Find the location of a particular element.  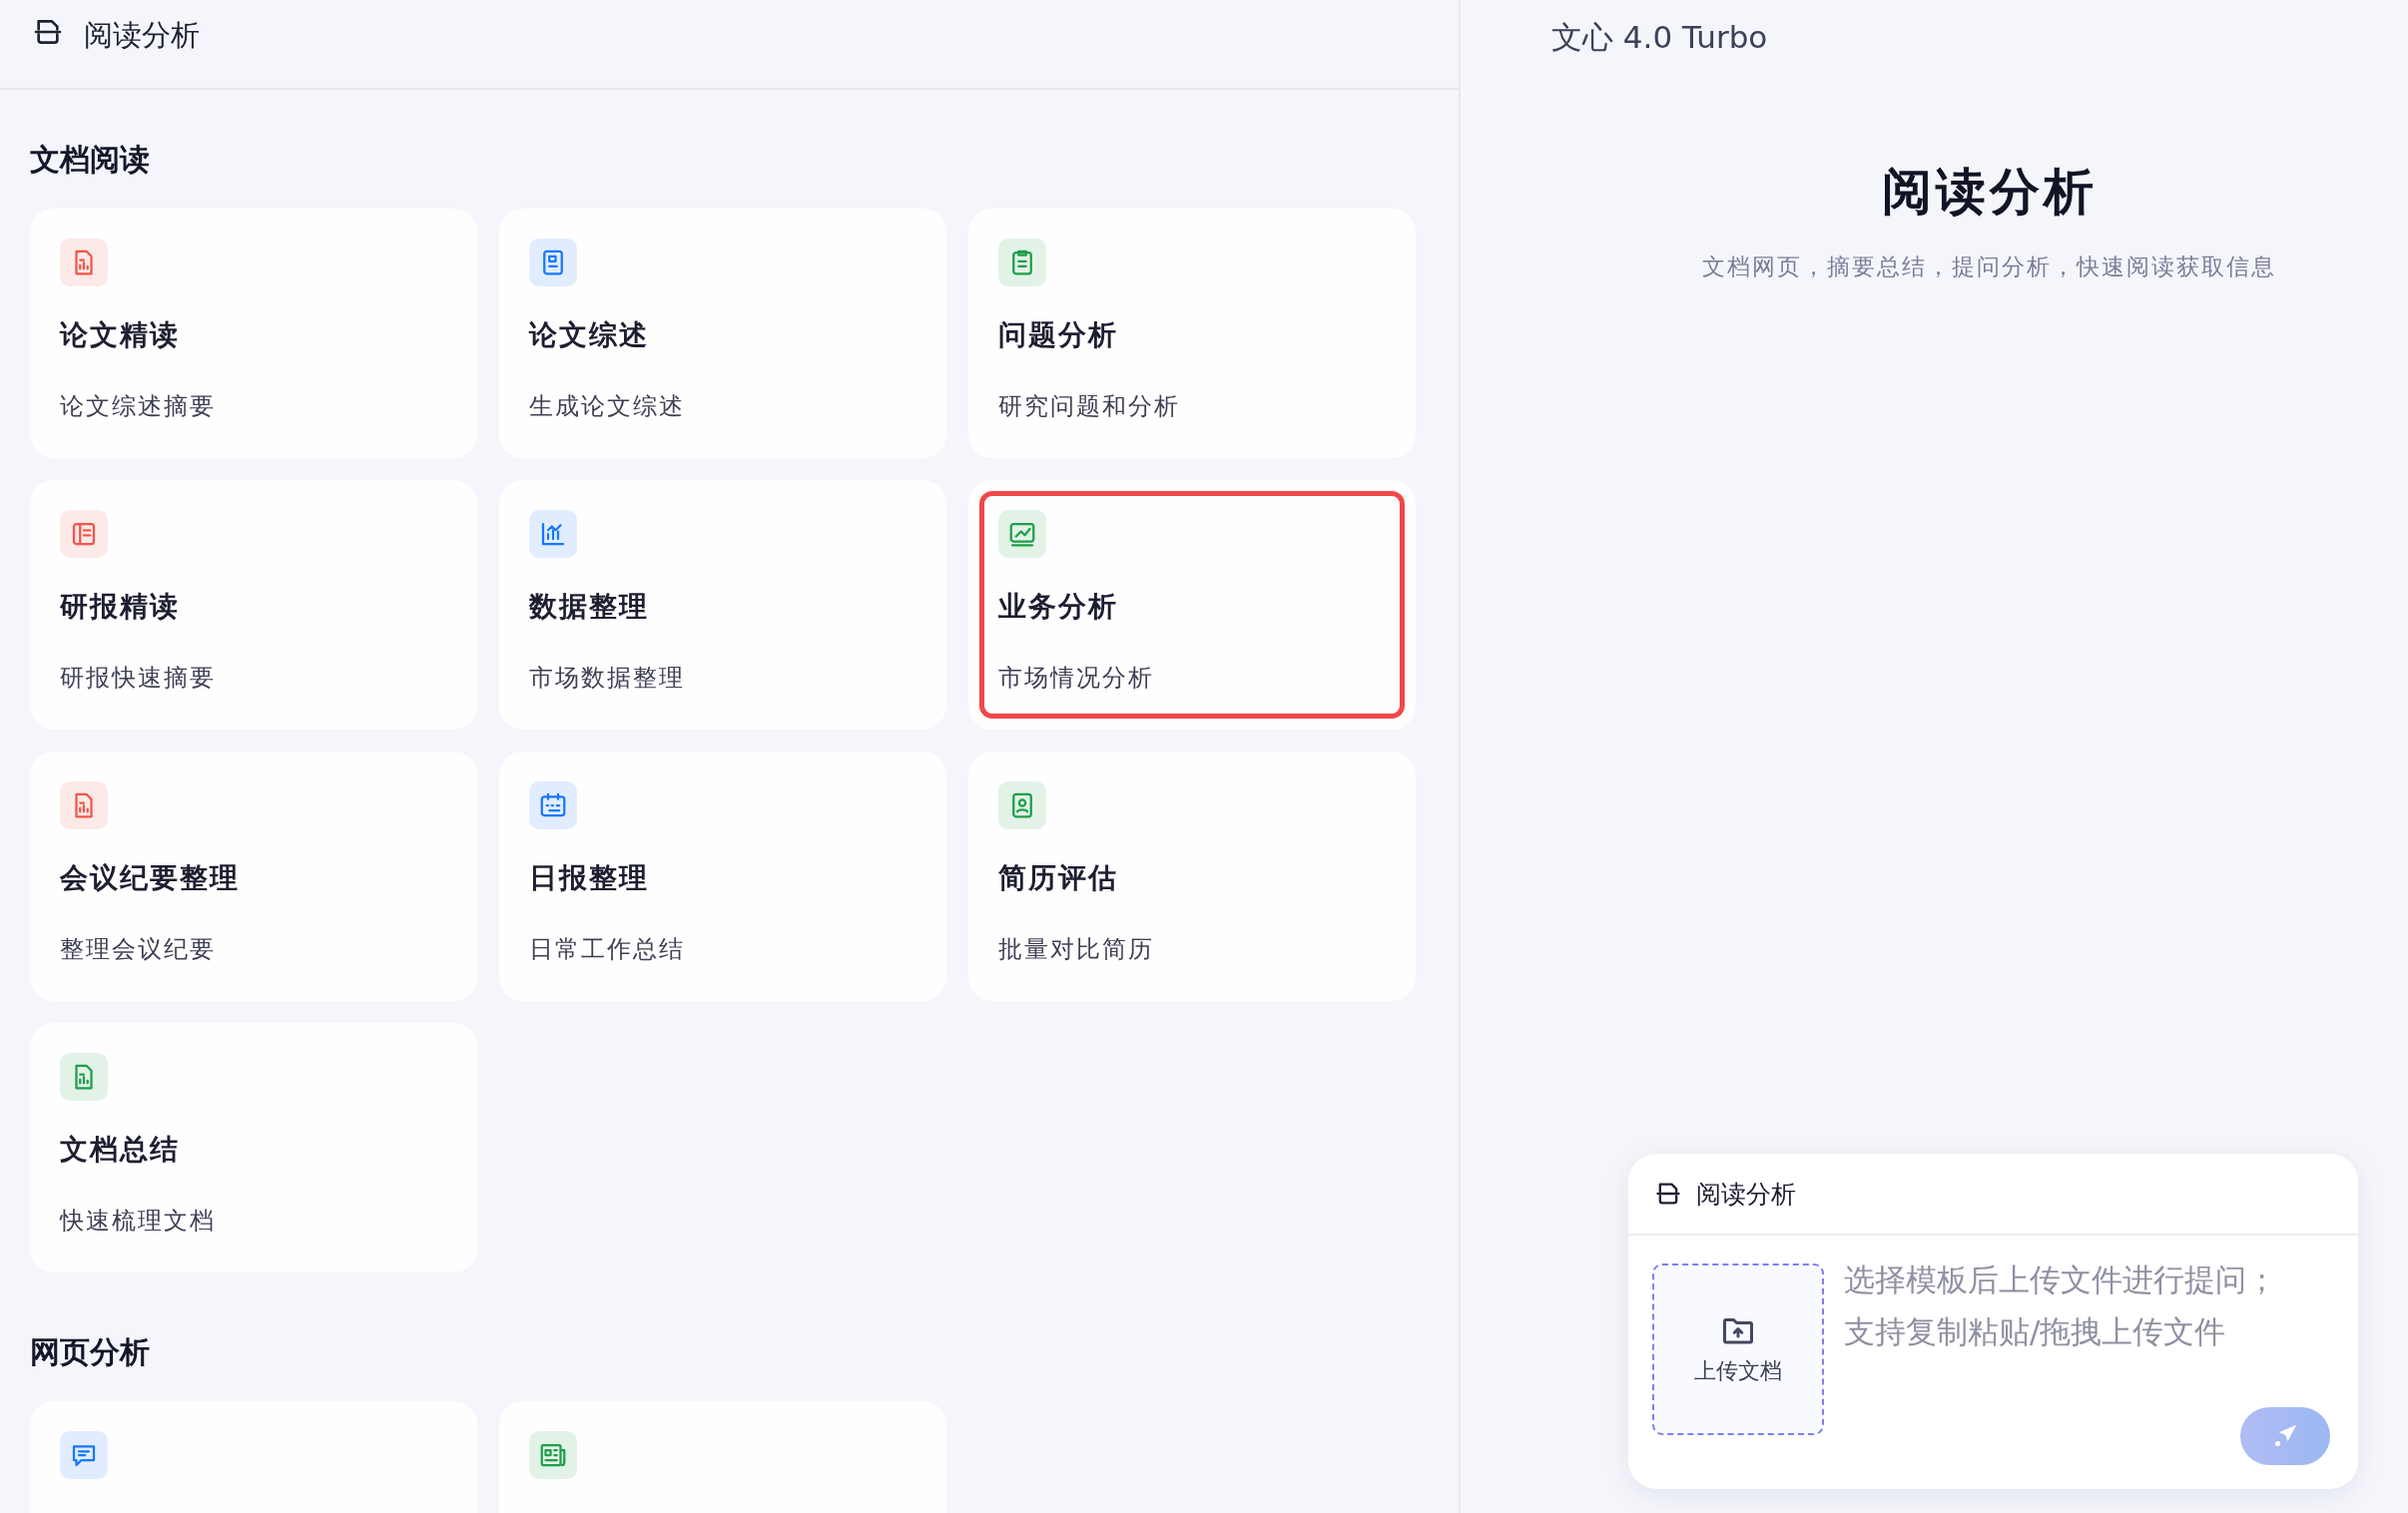

template-card: 问题分析 研究问题和分析 is located at coordinates (1192, 333).